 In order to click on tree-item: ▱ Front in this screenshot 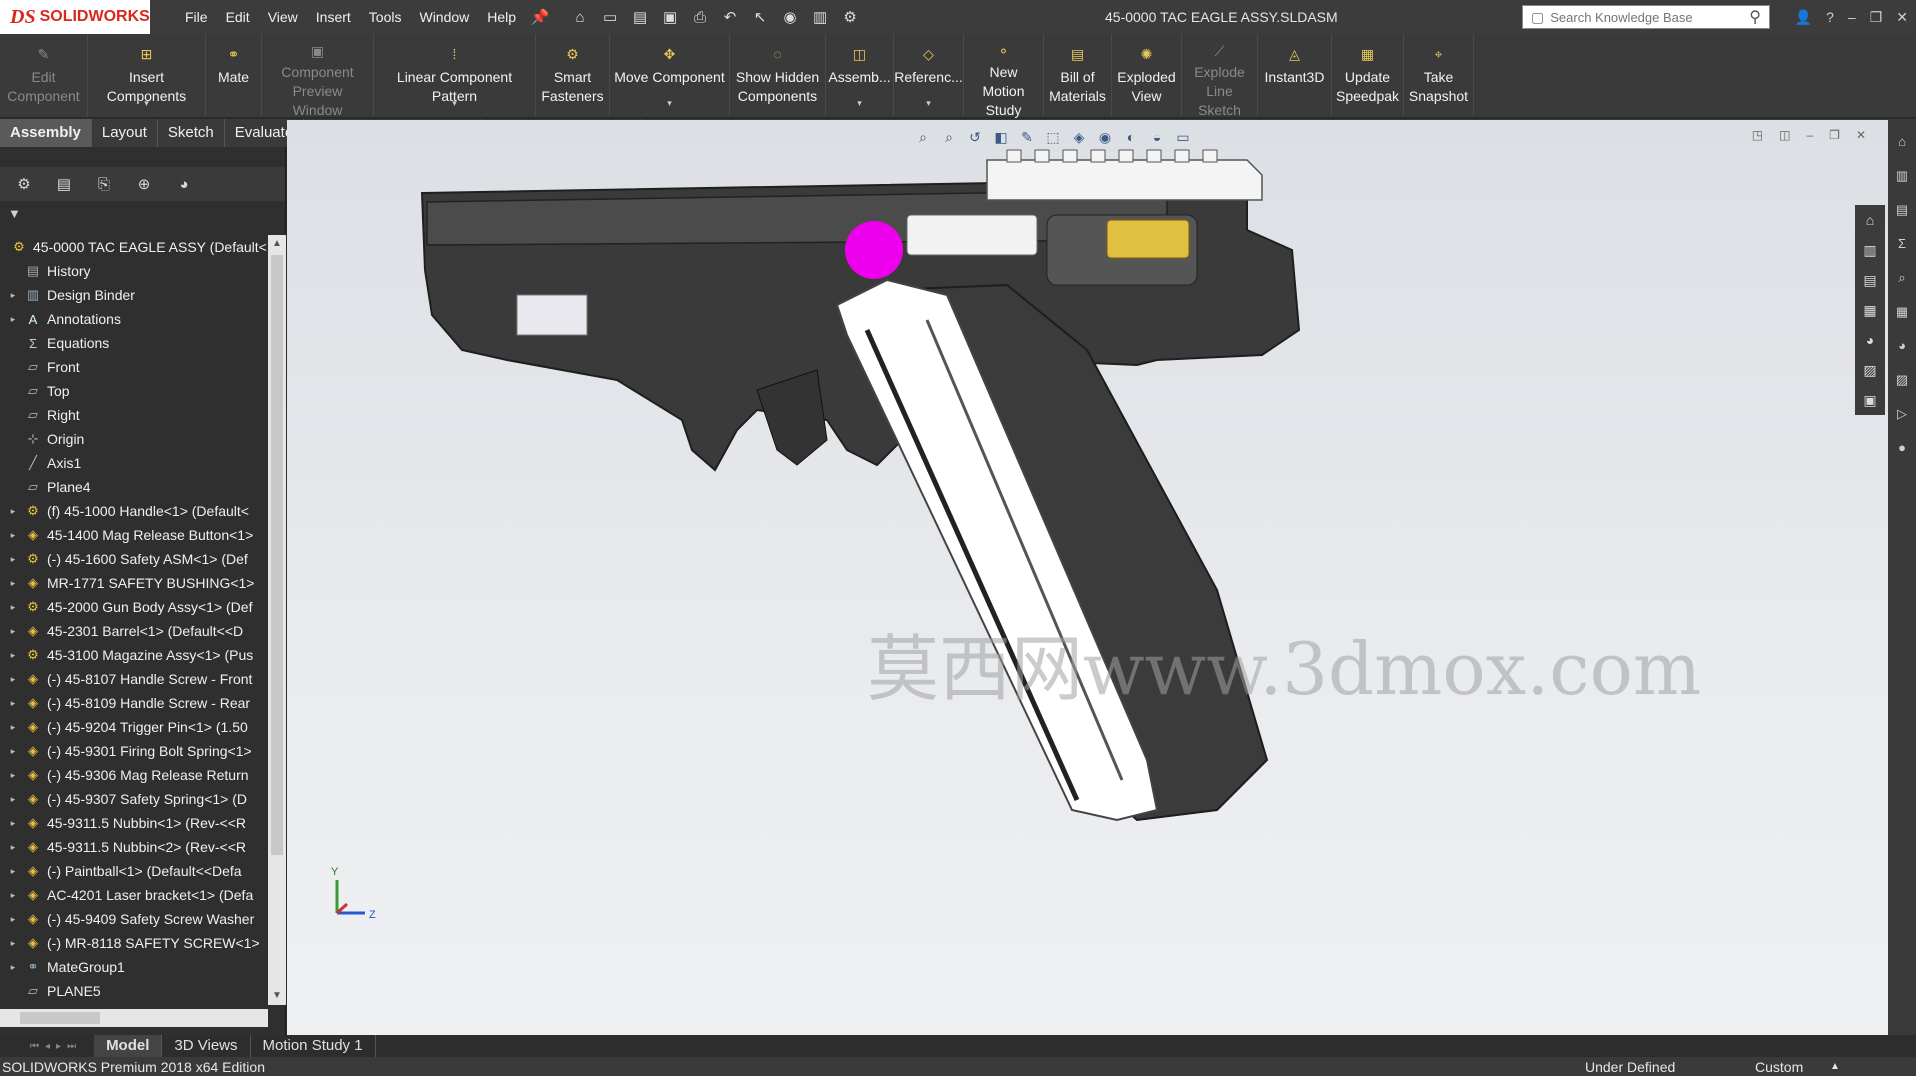, I will do `click(134, 367)`.